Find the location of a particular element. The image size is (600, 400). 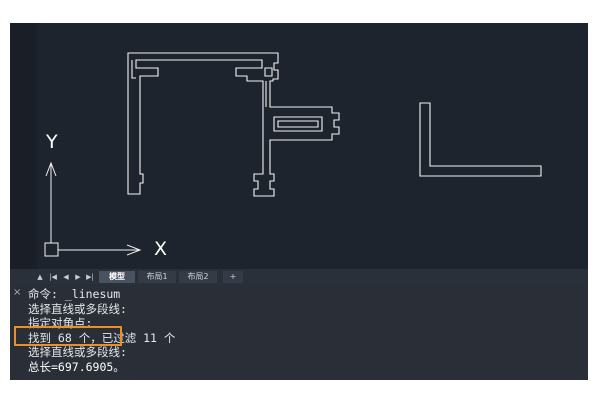

tab-nav-up-icon: ▲ is located at coordinates (40, 277).